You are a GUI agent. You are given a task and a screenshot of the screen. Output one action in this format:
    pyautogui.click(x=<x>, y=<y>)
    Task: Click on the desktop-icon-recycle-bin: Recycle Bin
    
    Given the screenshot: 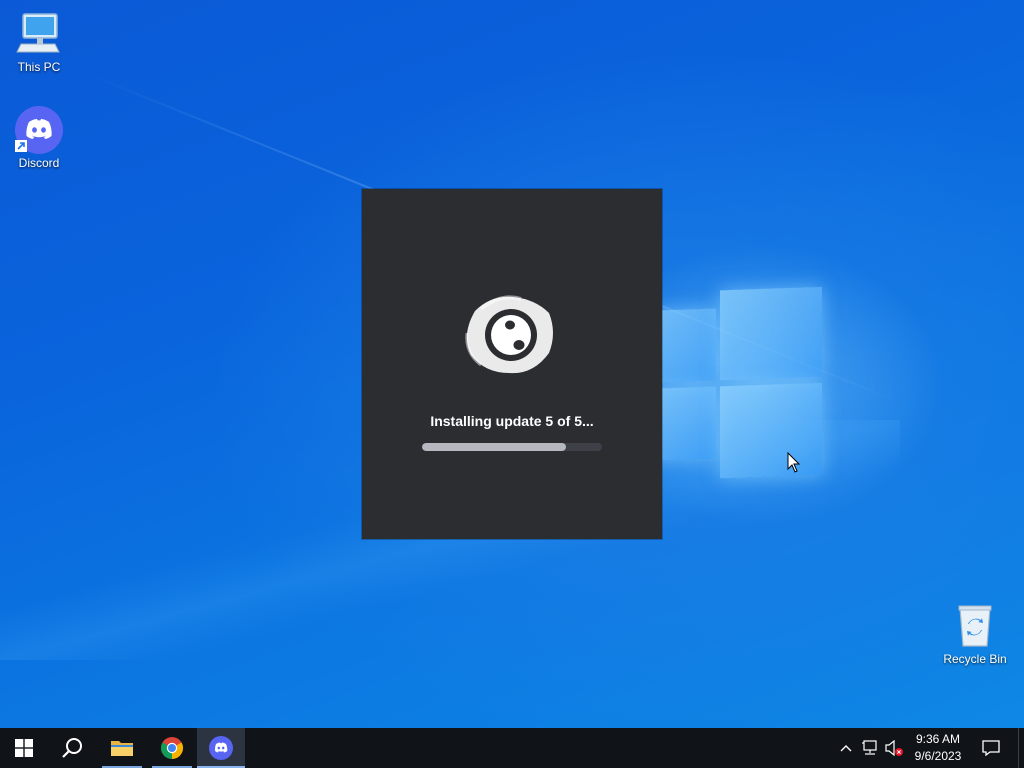 What is the action you would take?
    pyautogui.click(x=975, y=634)
    